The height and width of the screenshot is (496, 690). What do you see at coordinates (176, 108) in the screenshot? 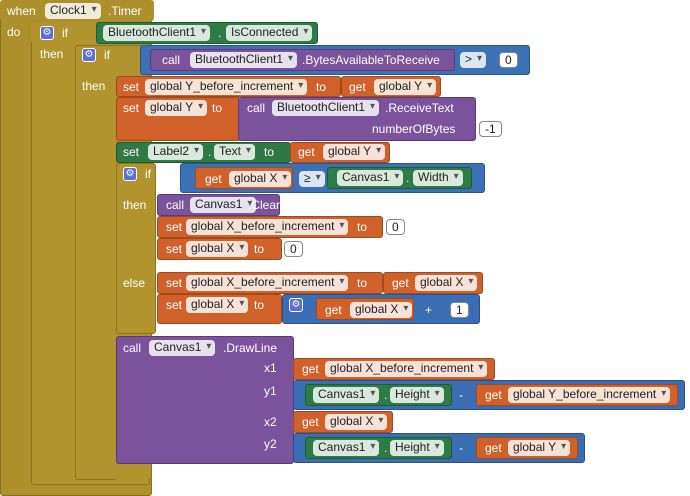
I see `var-y-dropdown: global Y` at bounding box center [176, 108].